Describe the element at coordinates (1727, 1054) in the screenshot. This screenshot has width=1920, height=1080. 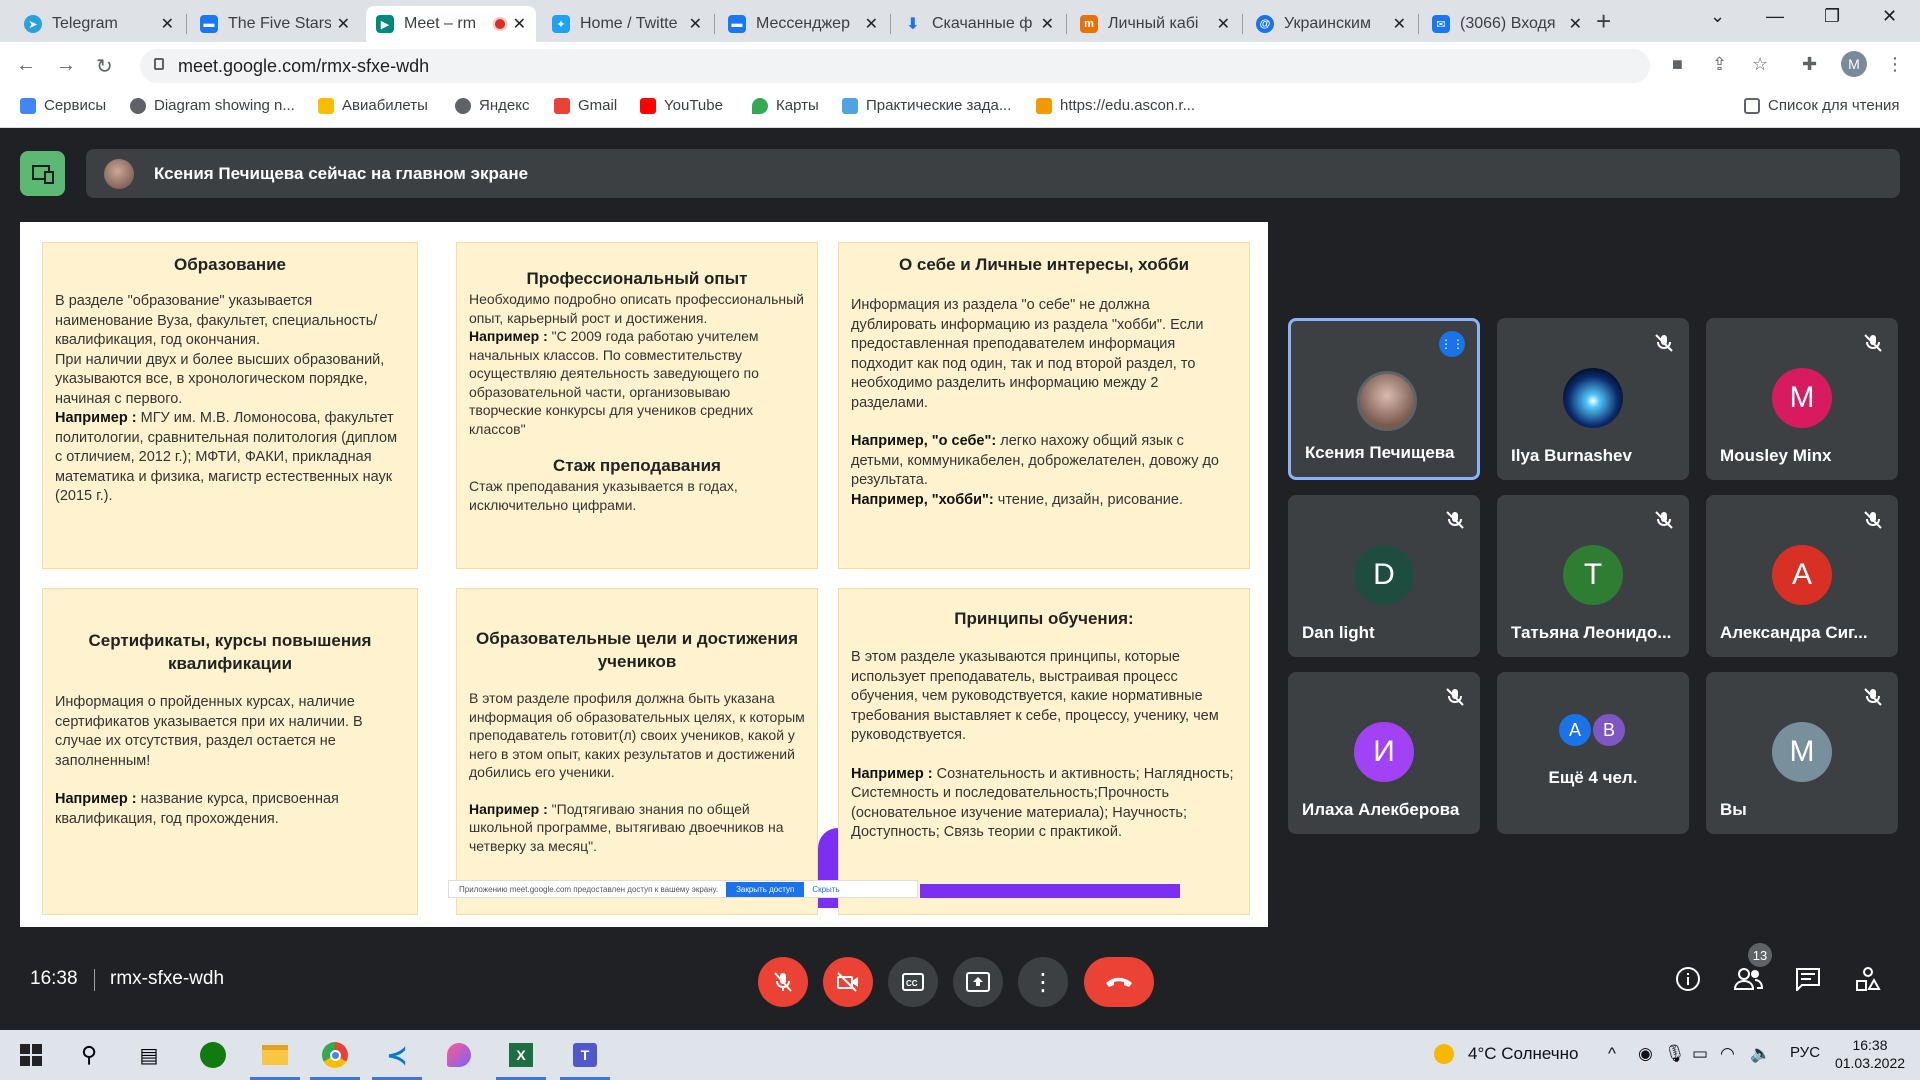
I see `wifi-icon: ◠` at that location.